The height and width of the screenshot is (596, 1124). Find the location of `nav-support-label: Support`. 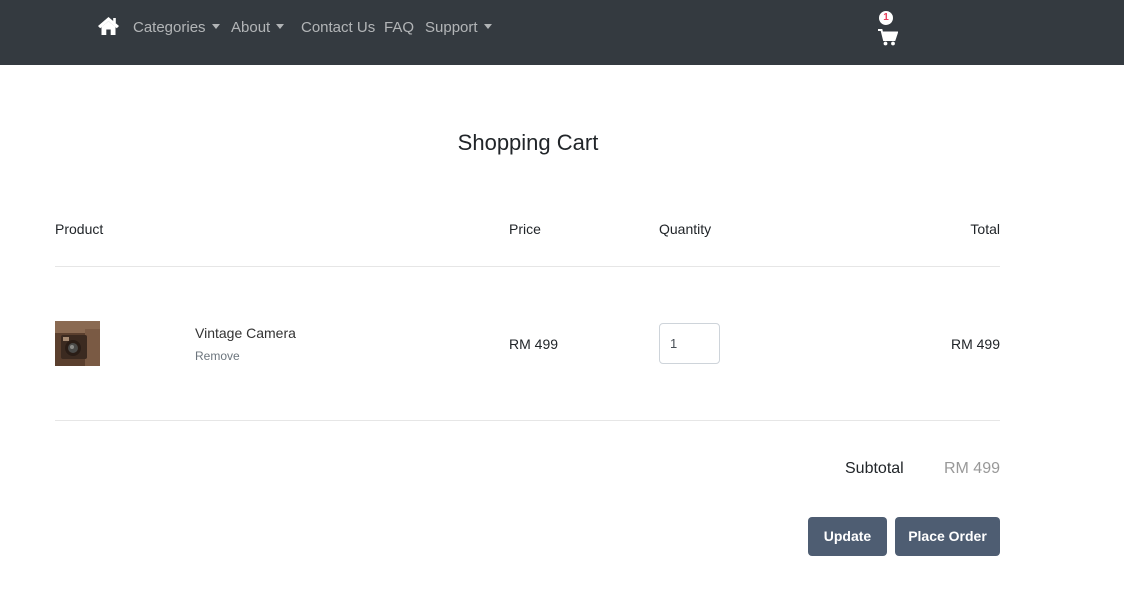

nav-support-label: Support is located at coordinates (451, 27).